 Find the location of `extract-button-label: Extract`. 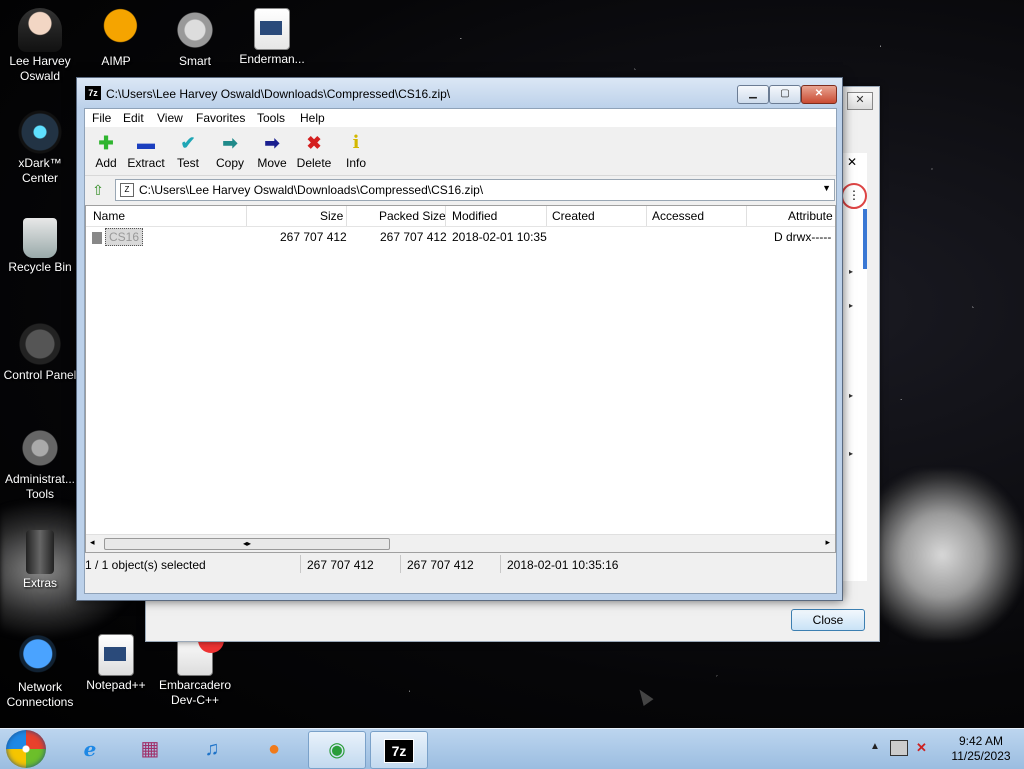

extract-button-label: Extract is located at coordinates (146, 163).